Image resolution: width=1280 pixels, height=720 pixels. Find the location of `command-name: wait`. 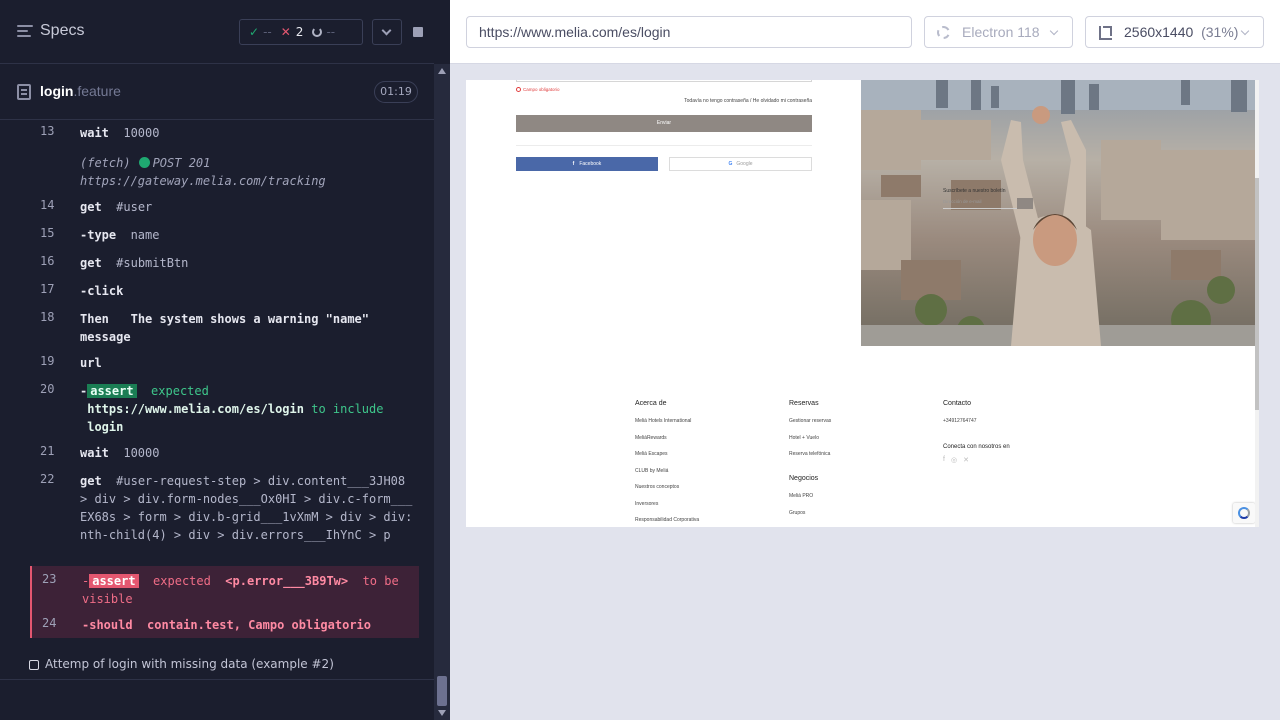

command-name: wait is located at coordinates (94, 453).